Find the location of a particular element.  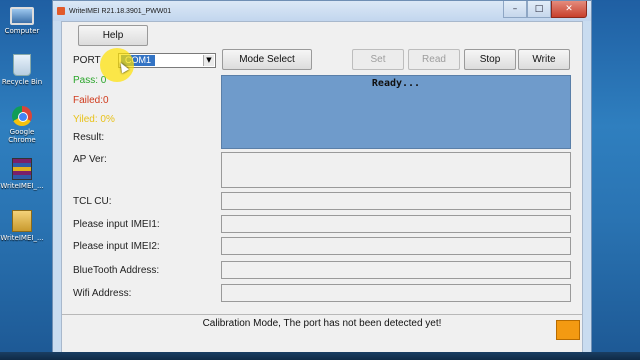

bluetooth-address-input is located at coordinates (396, 270).